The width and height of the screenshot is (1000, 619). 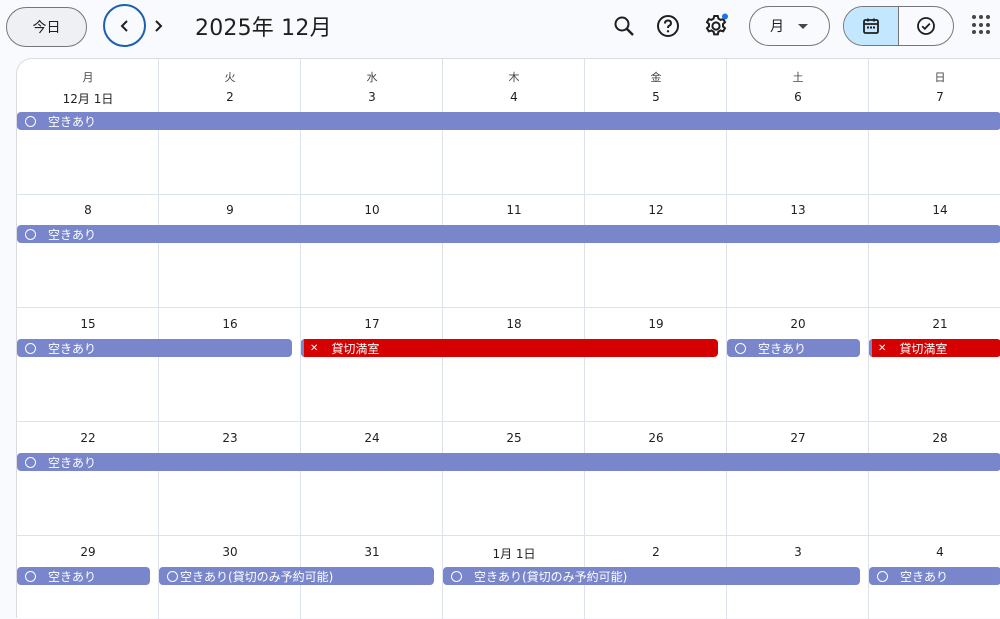 I want to click on day-number: 15, so click(x=88, y=324).